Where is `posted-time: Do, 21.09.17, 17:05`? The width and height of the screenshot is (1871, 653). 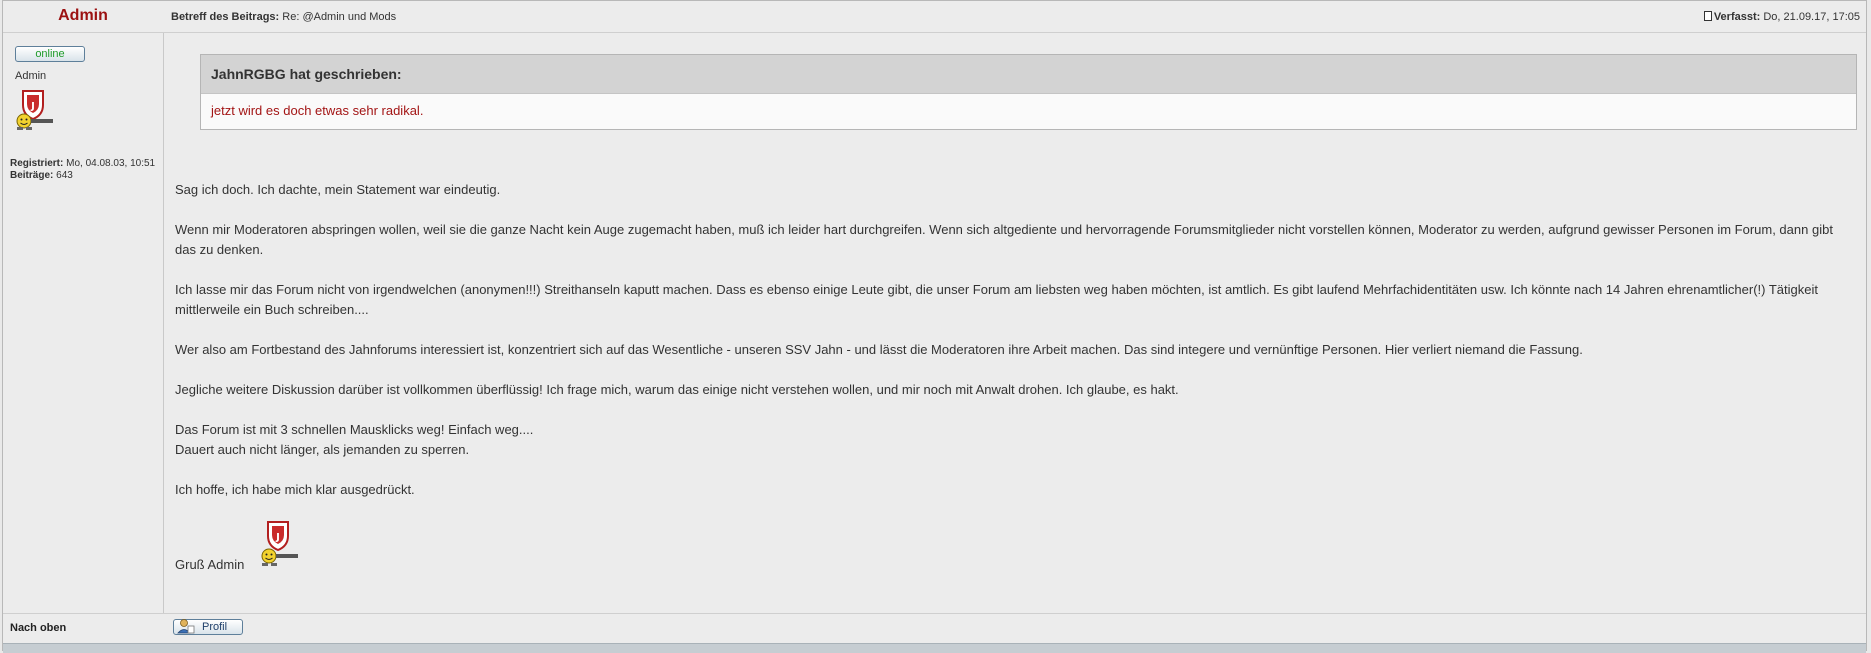 posted-time: Do, 21.09.17, 17:05 is located at coordinates (1811, 17).